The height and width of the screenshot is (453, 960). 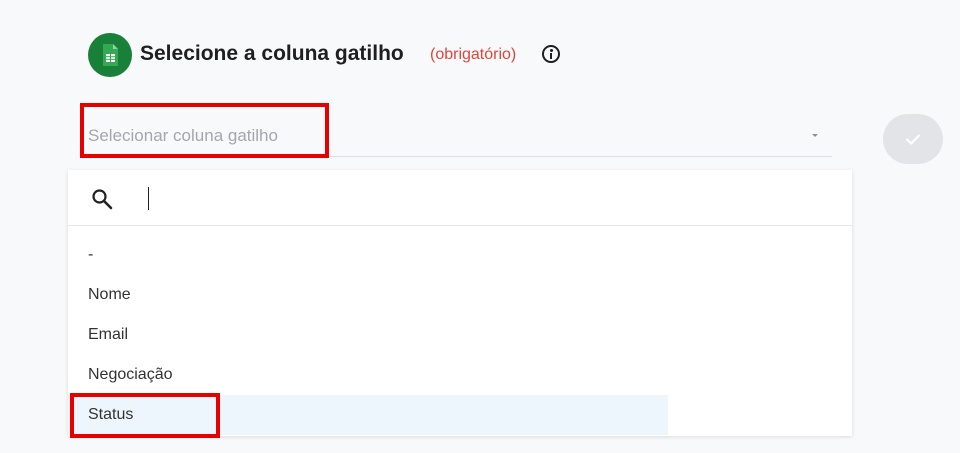 I want to click on required-label: (obrigatório), so click(x=473, y=54).